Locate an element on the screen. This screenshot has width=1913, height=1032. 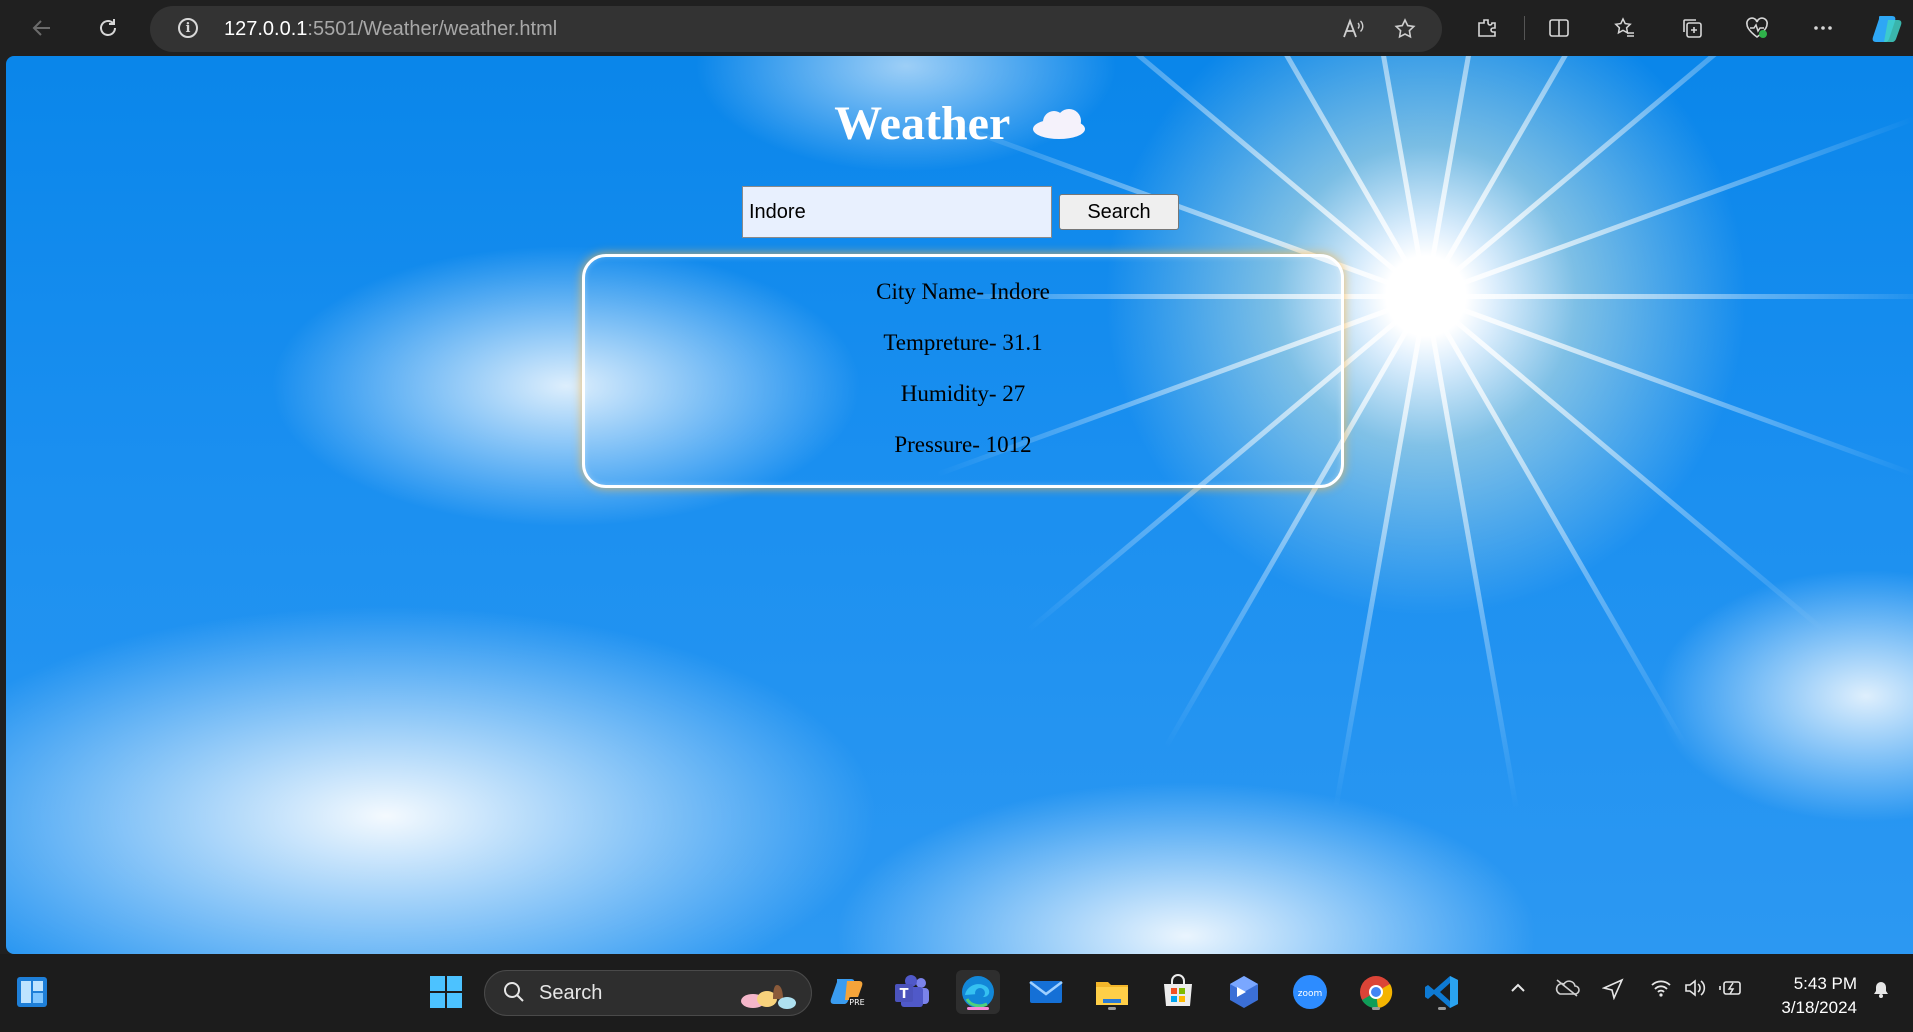
refresh-icon is located at coordinates (108, 28).